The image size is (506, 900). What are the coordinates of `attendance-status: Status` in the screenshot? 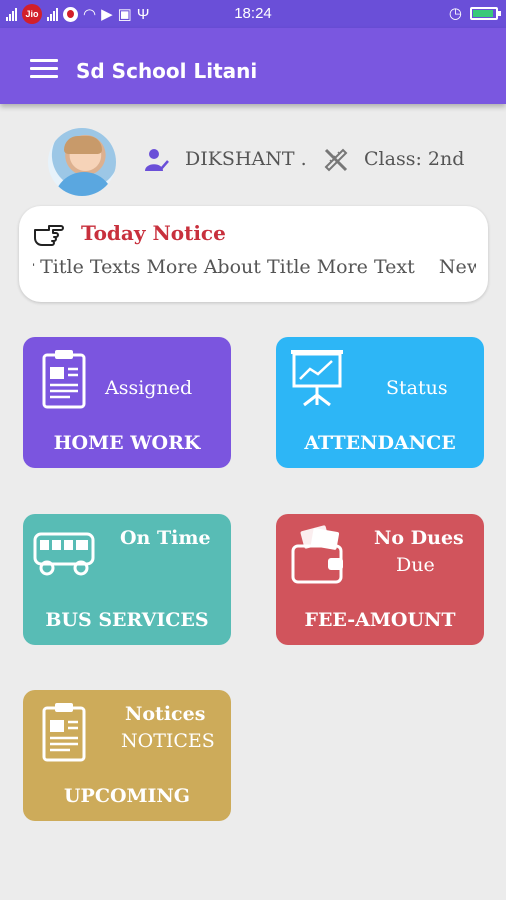 It's located at (417, 388).